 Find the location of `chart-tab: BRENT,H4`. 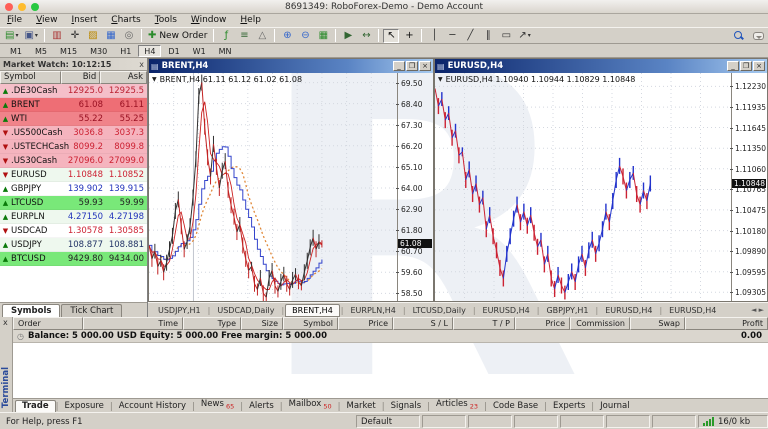

chart-tab: BRENT,H4 is located at coordinates (312, 310).